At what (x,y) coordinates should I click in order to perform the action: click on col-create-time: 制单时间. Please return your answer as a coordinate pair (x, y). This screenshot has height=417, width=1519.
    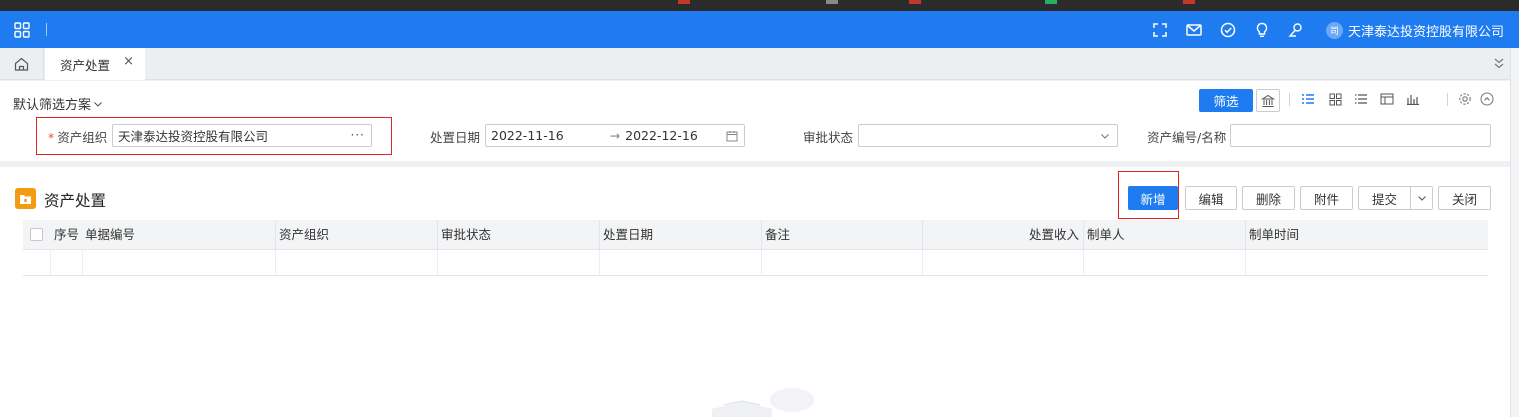
    Looking at the image, I should click on (1366, 235).